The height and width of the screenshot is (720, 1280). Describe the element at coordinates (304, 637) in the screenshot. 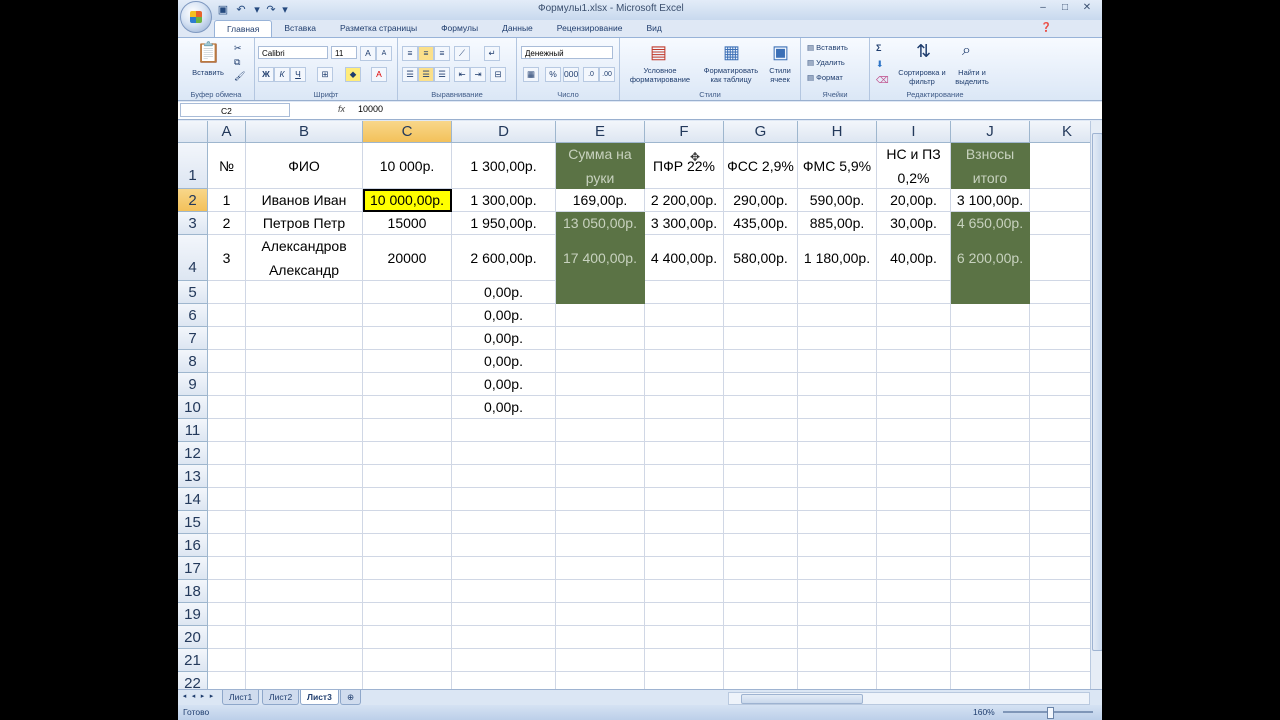

I see `cell-B20` at that location.